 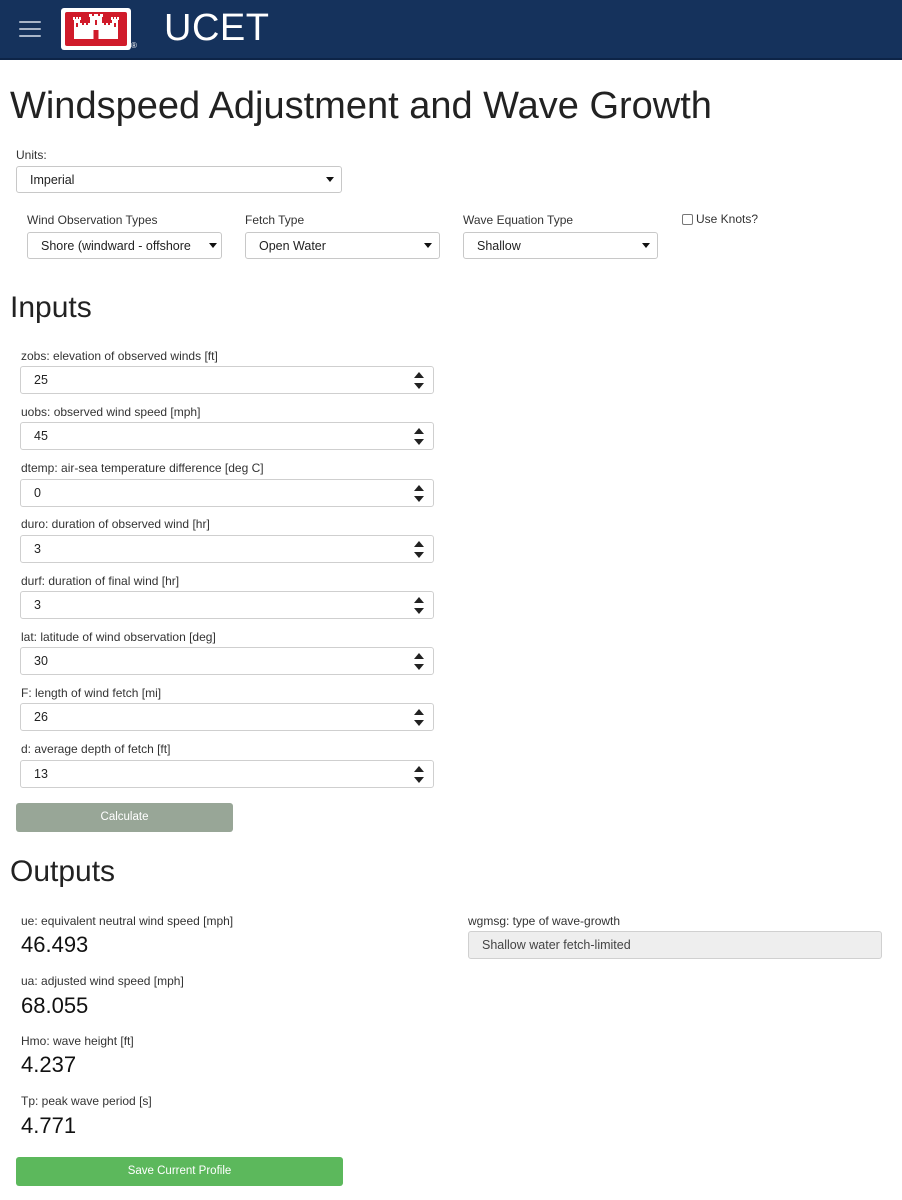 I want to click on dtemp-input-value: 0, so click(x=37, y=493).